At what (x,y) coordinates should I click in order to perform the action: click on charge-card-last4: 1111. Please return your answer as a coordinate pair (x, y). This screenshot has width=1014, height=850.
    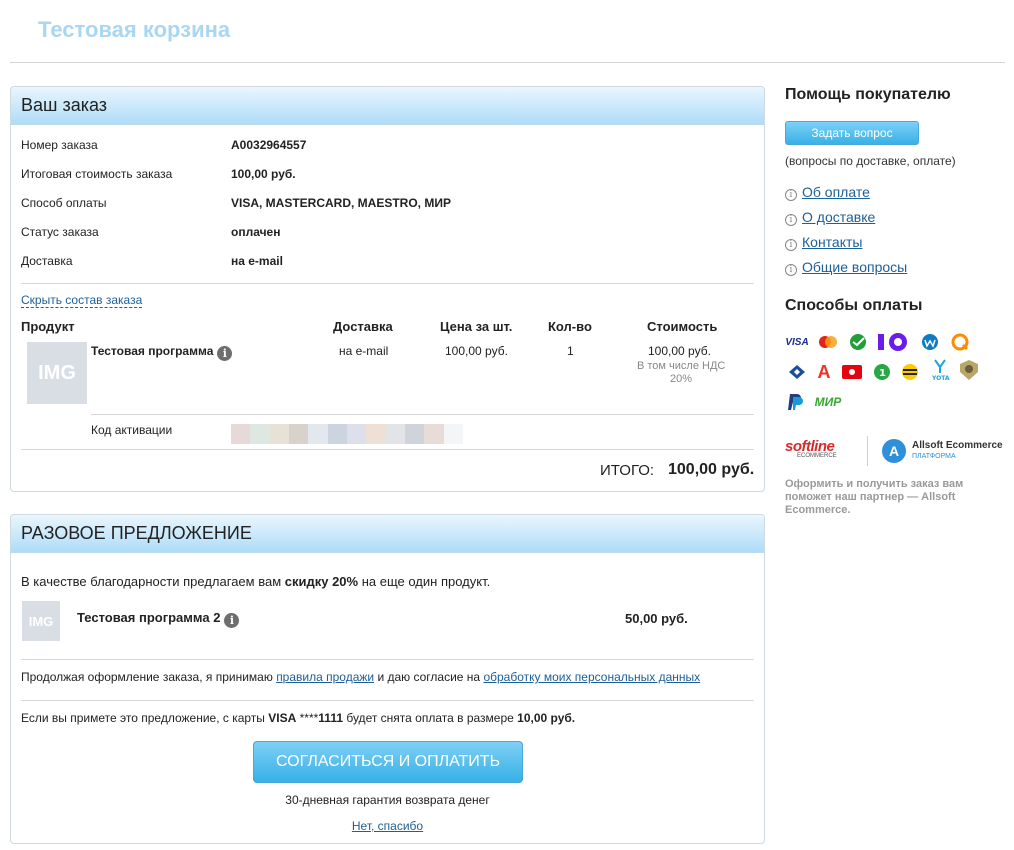
    Looking at the image, I should click on (331, 718).